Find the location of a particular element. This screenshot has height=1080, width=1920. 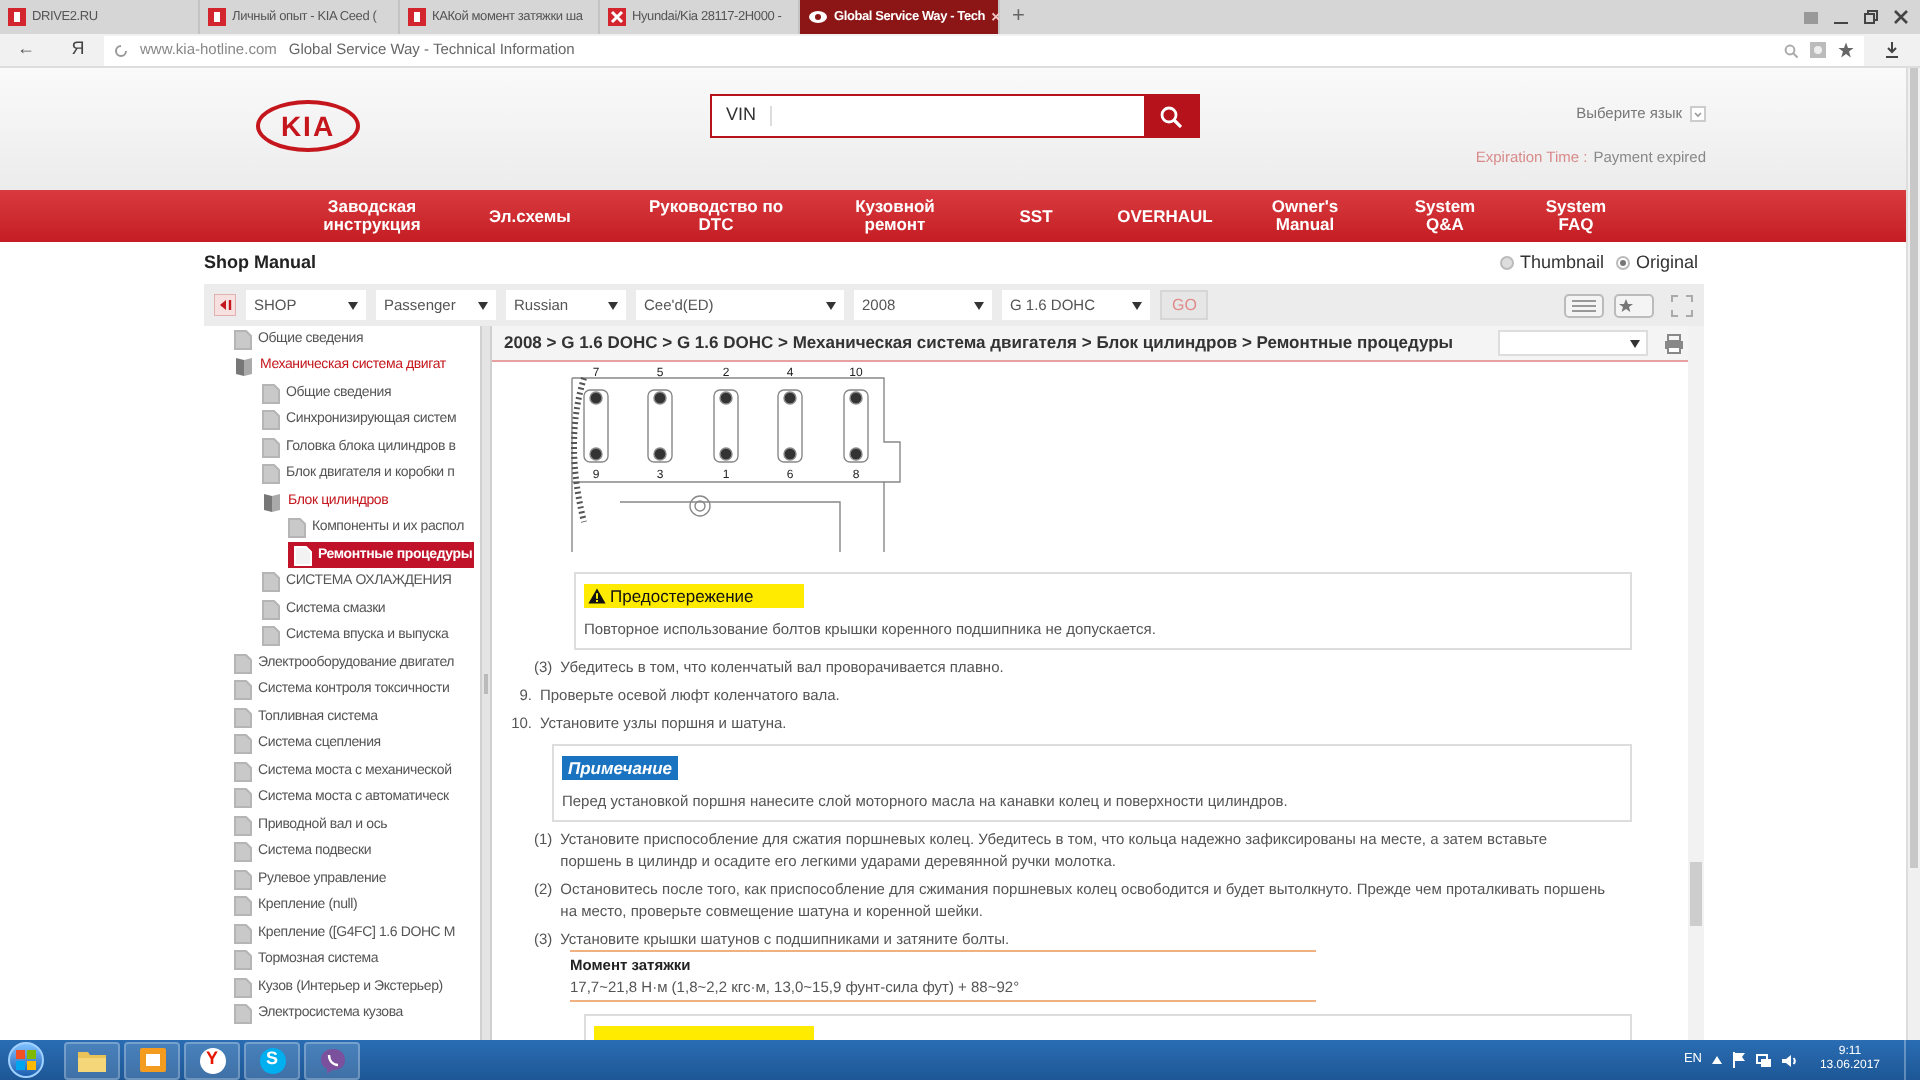

radio-label: Thumbnail is located at coordinates (1561, 262).